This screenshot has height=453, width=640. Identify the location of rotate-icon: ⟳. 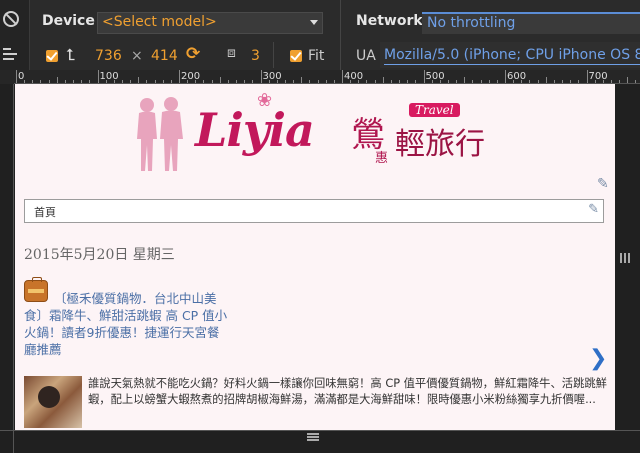
(193, 54).